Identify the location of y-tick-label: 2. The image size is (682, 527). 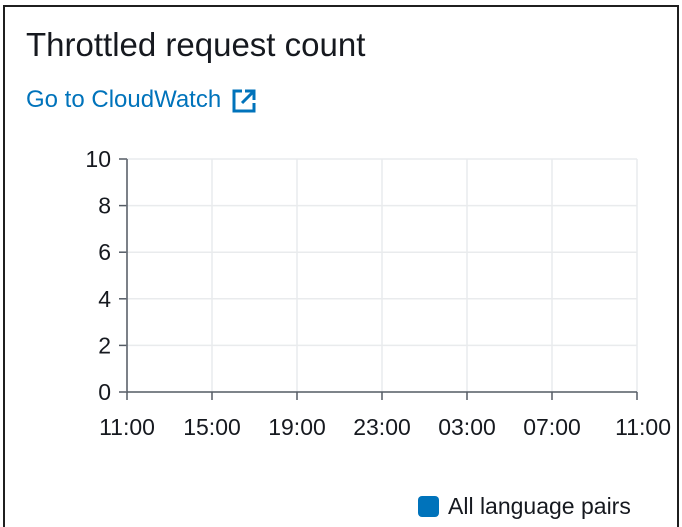
(104, 345).